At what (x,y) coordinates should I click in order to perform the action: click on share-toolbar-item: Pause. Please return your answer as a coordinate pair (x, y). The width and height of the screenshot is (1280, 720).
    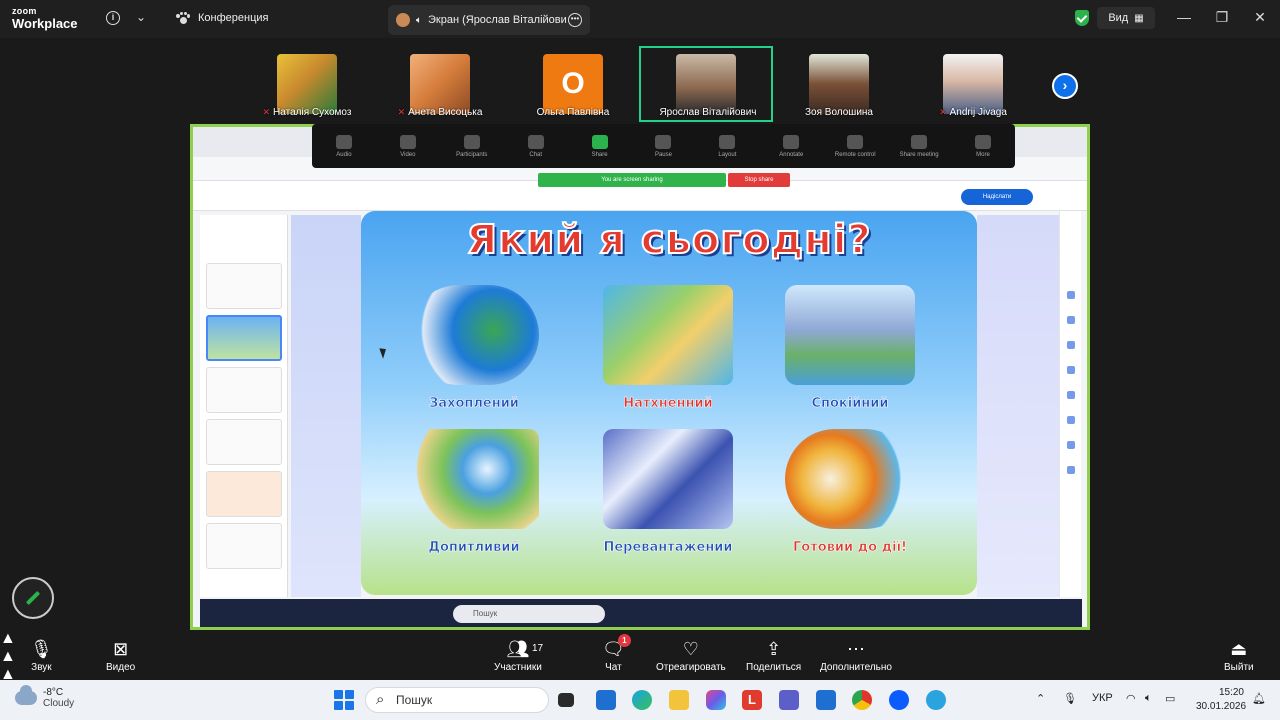
    Looking at the image, I should click on (664, 146).